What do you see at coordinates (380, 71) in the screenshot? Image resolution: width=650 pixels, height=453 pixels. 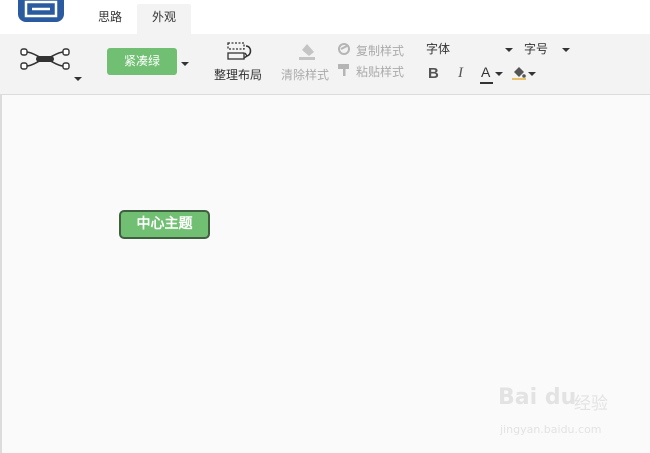 I see `paste-style-label: 粘贴样式` at bounding box center [380, 71].